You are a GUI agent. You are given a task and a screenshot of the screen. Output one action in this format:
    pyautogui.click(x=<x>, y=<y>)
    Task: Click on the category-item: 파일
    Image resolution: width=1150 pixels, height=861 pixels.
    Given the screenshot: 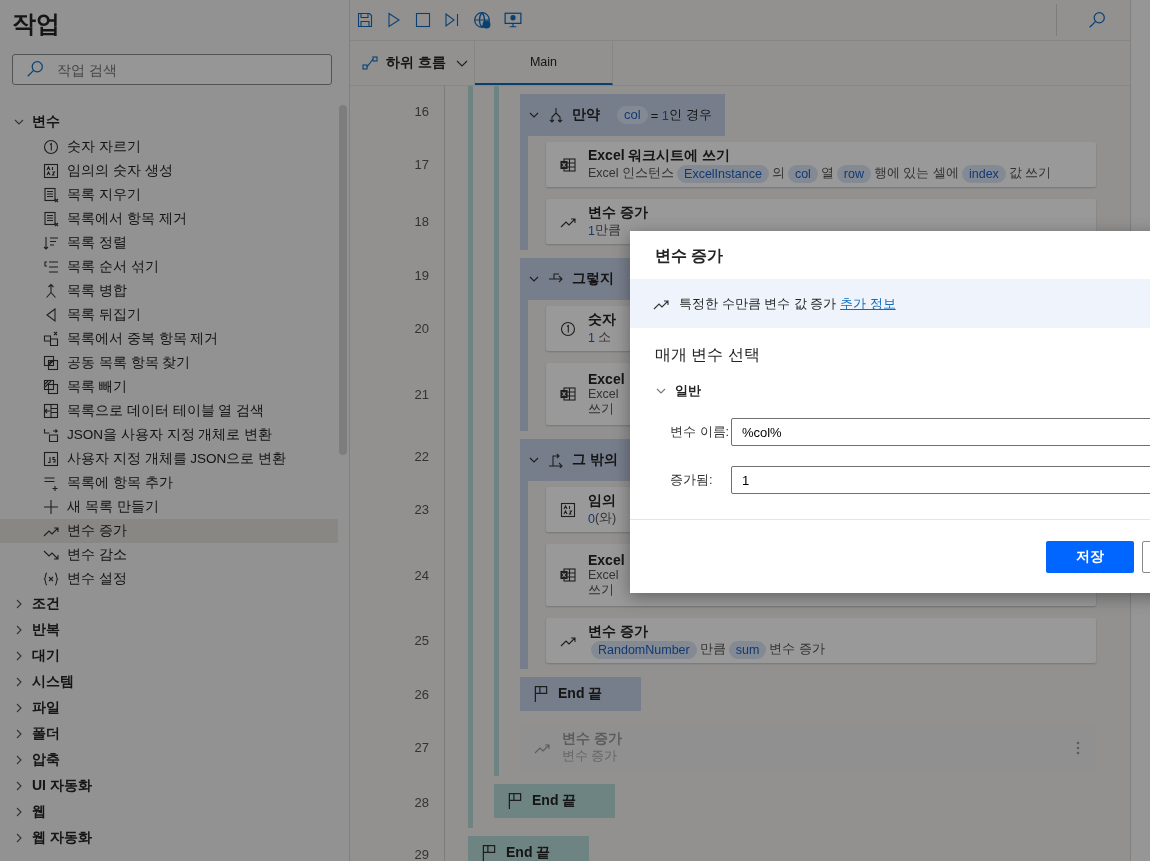 What is the action you would take?
    pyautogui.click(x=174, y=708)
    